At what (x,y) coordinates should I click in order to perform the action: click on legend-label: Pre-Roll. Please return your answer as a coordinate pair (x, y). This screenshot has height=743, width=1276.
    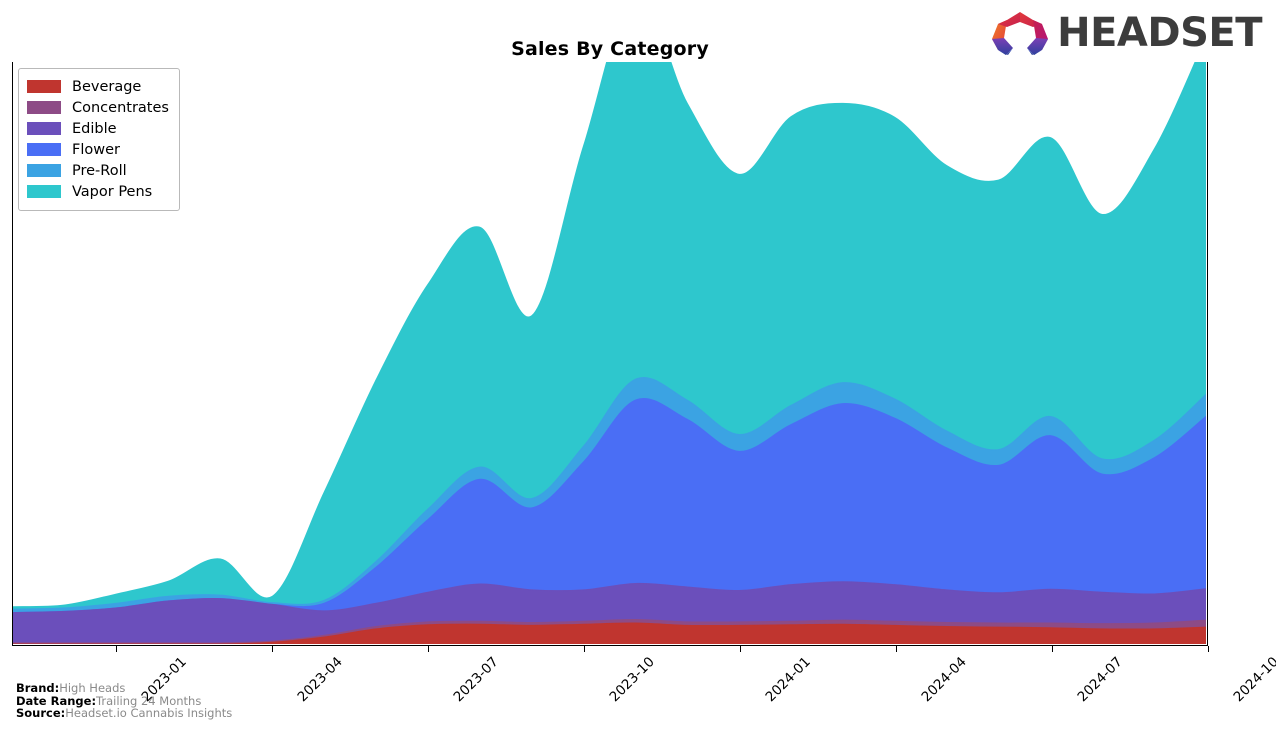
    Looking at the image, I should click on (99, 170).